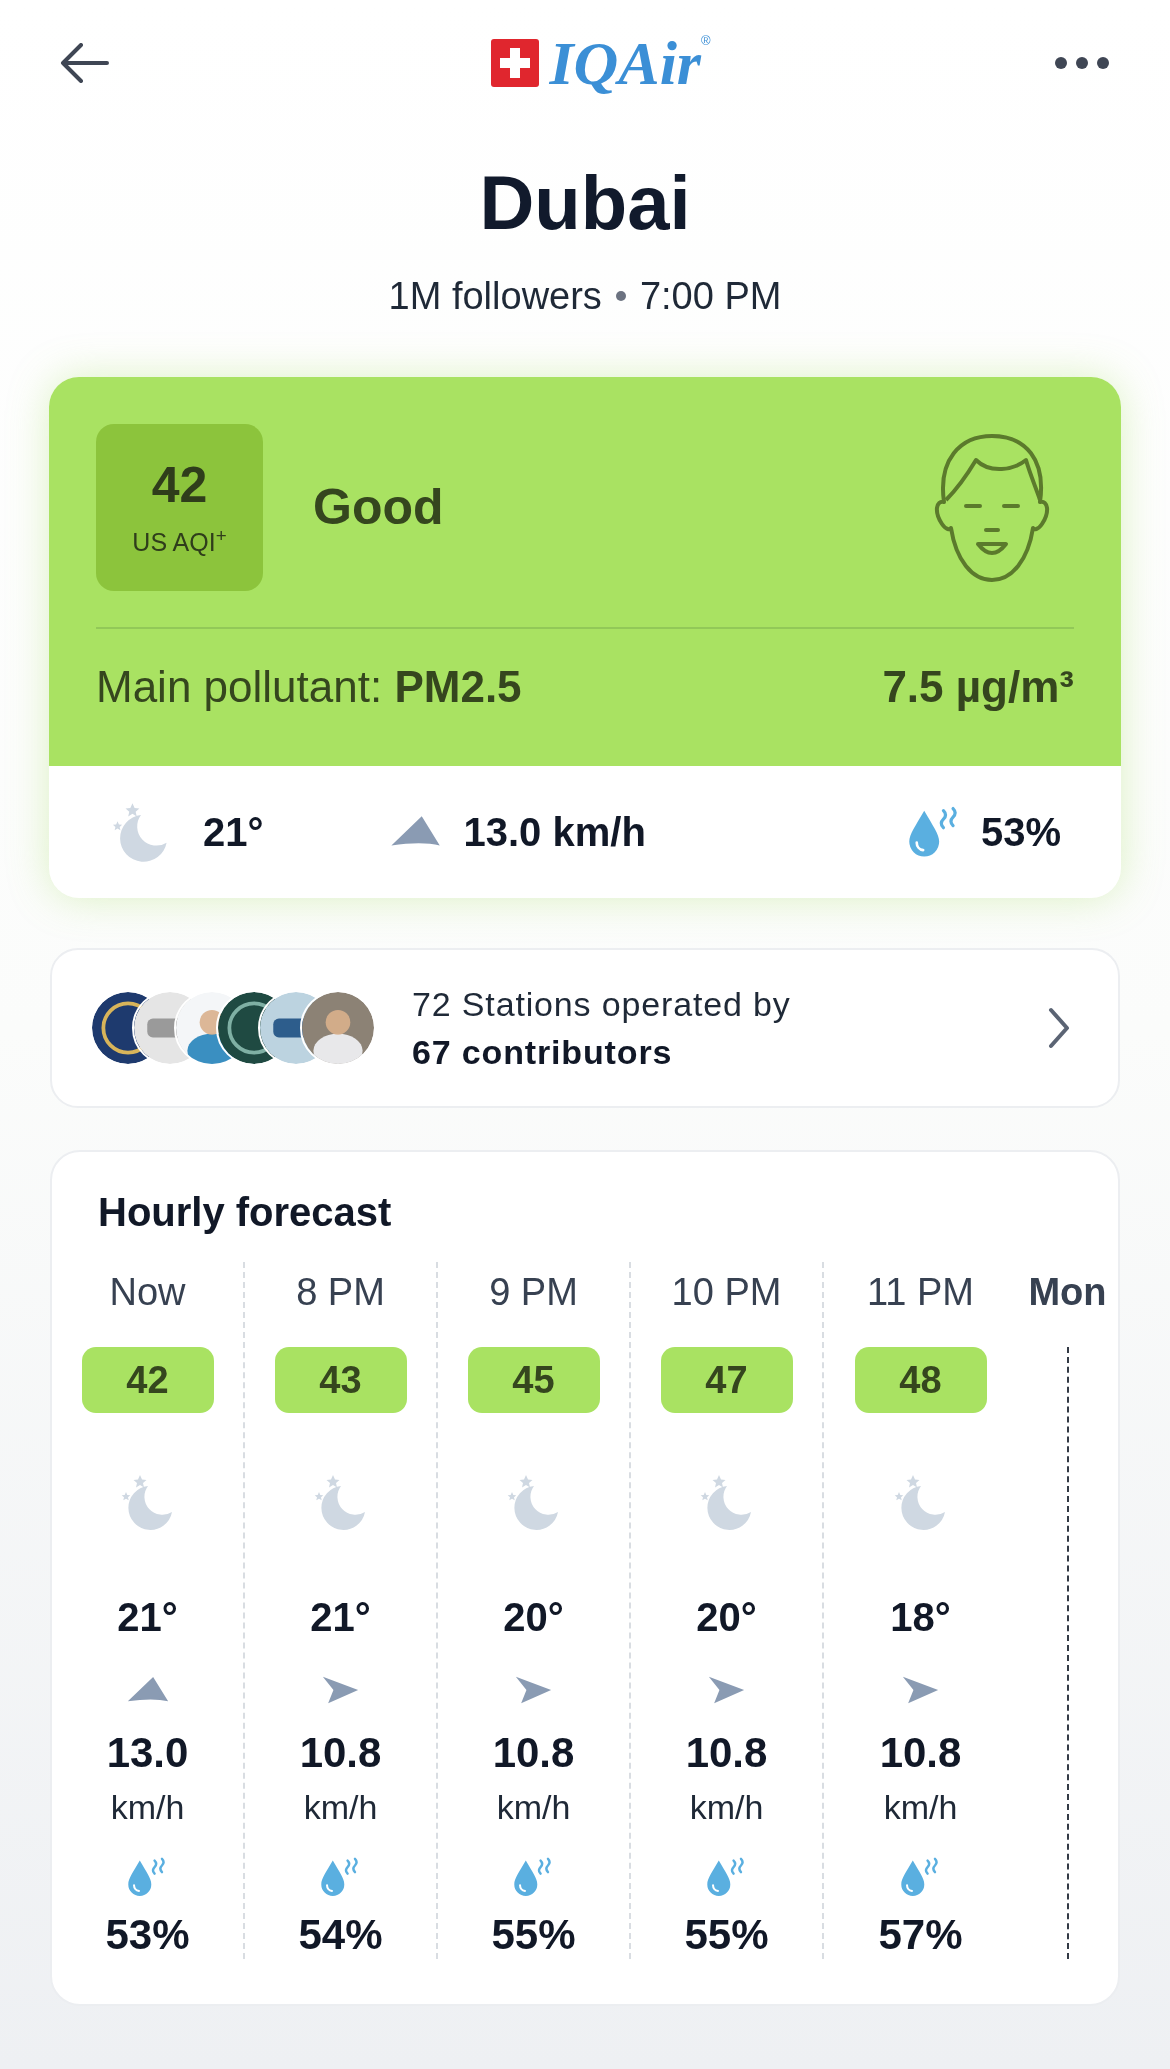 This screenshot has height=2069, width=1170. What do you see at coordinates (585, 1028) in the screenshot?
I see `stations-card: 72 Stations operated by 67 contributors` at bounding box center [585, 1028].